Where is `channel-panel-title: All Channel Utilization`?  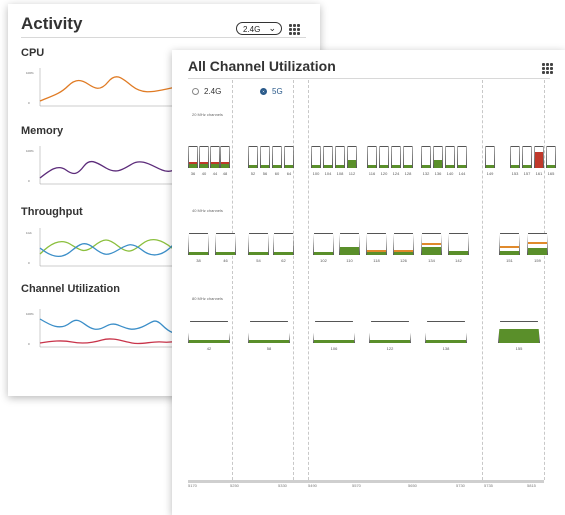 channel-panel-title: All Channel Utilization is located at coordinates (262, 66).